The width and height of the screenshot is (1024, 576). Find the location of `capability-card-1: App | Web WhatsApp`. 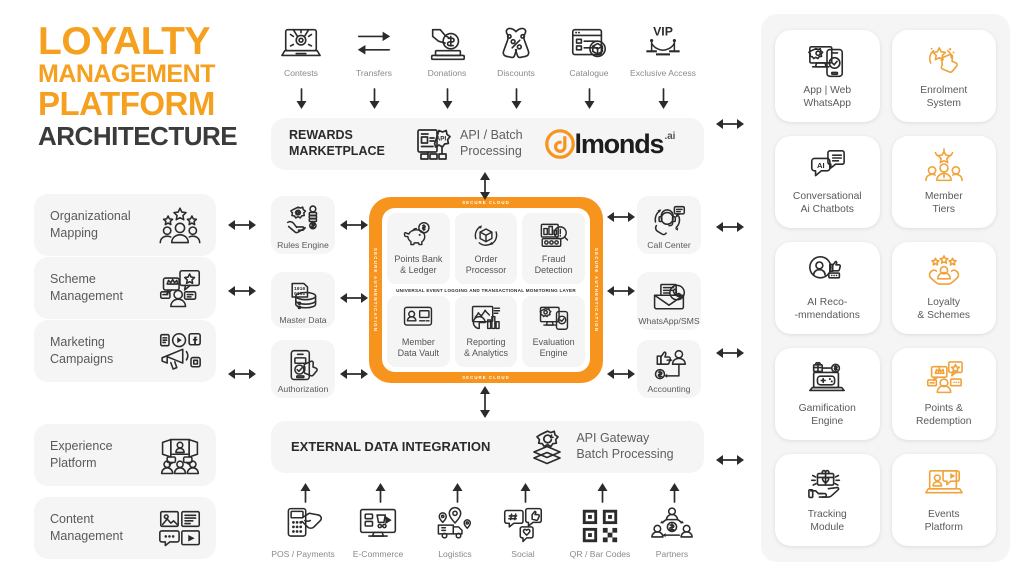

capability-card-1: App | Web WhatsApp is located at coordinates (827, 76).